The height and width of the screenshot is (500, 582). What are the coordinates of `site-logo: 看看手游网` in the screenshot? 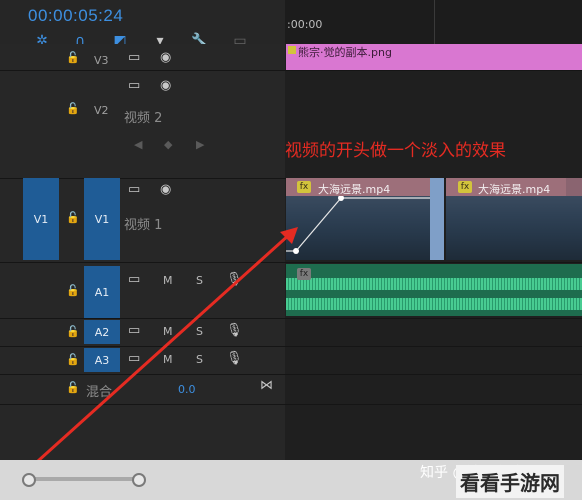 It's located at (510, 481).